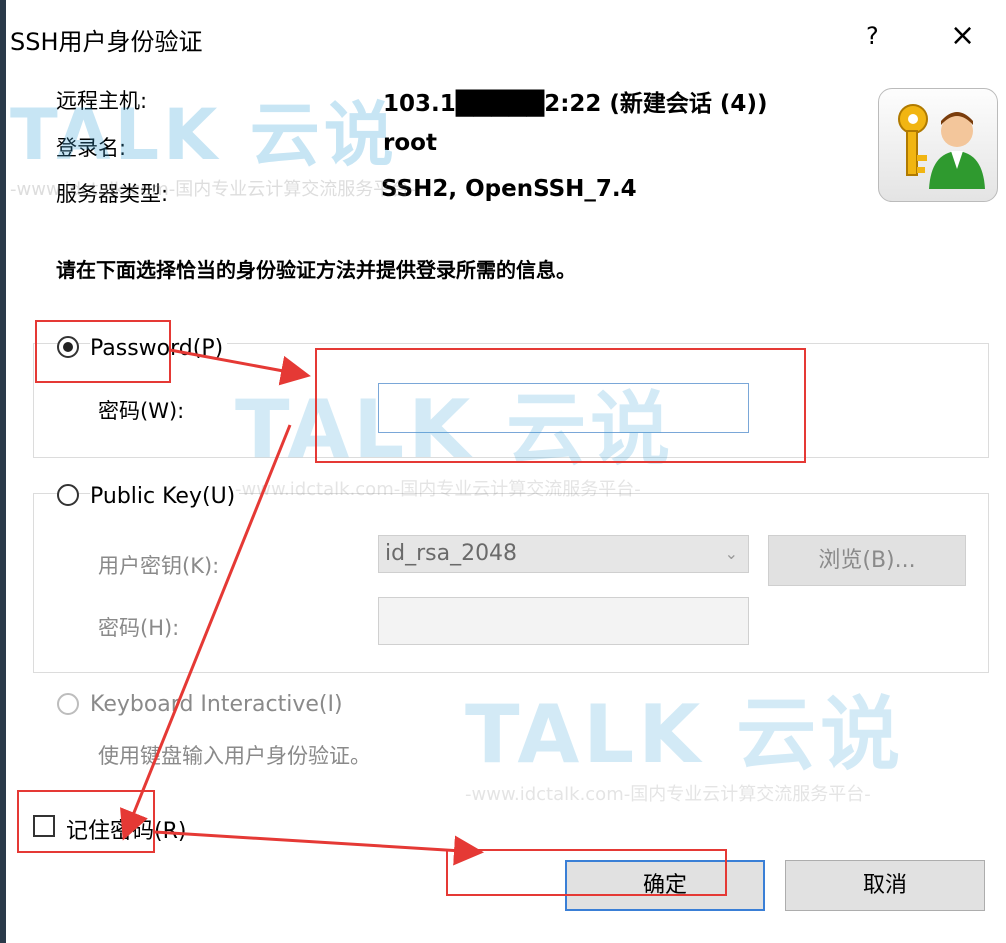 This screenshot has height=943, width=1006. I want to click on instruction-text: 请在下面选择恰当的身份验证方法并提供登录所需的信息。, so click(316, 270).